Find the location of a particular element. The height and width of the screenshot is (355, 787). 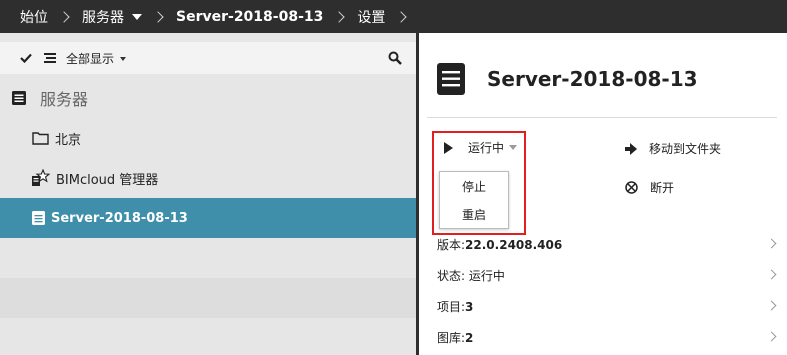

status-menu: 停止 重启 is located at coordinates (474, 200).